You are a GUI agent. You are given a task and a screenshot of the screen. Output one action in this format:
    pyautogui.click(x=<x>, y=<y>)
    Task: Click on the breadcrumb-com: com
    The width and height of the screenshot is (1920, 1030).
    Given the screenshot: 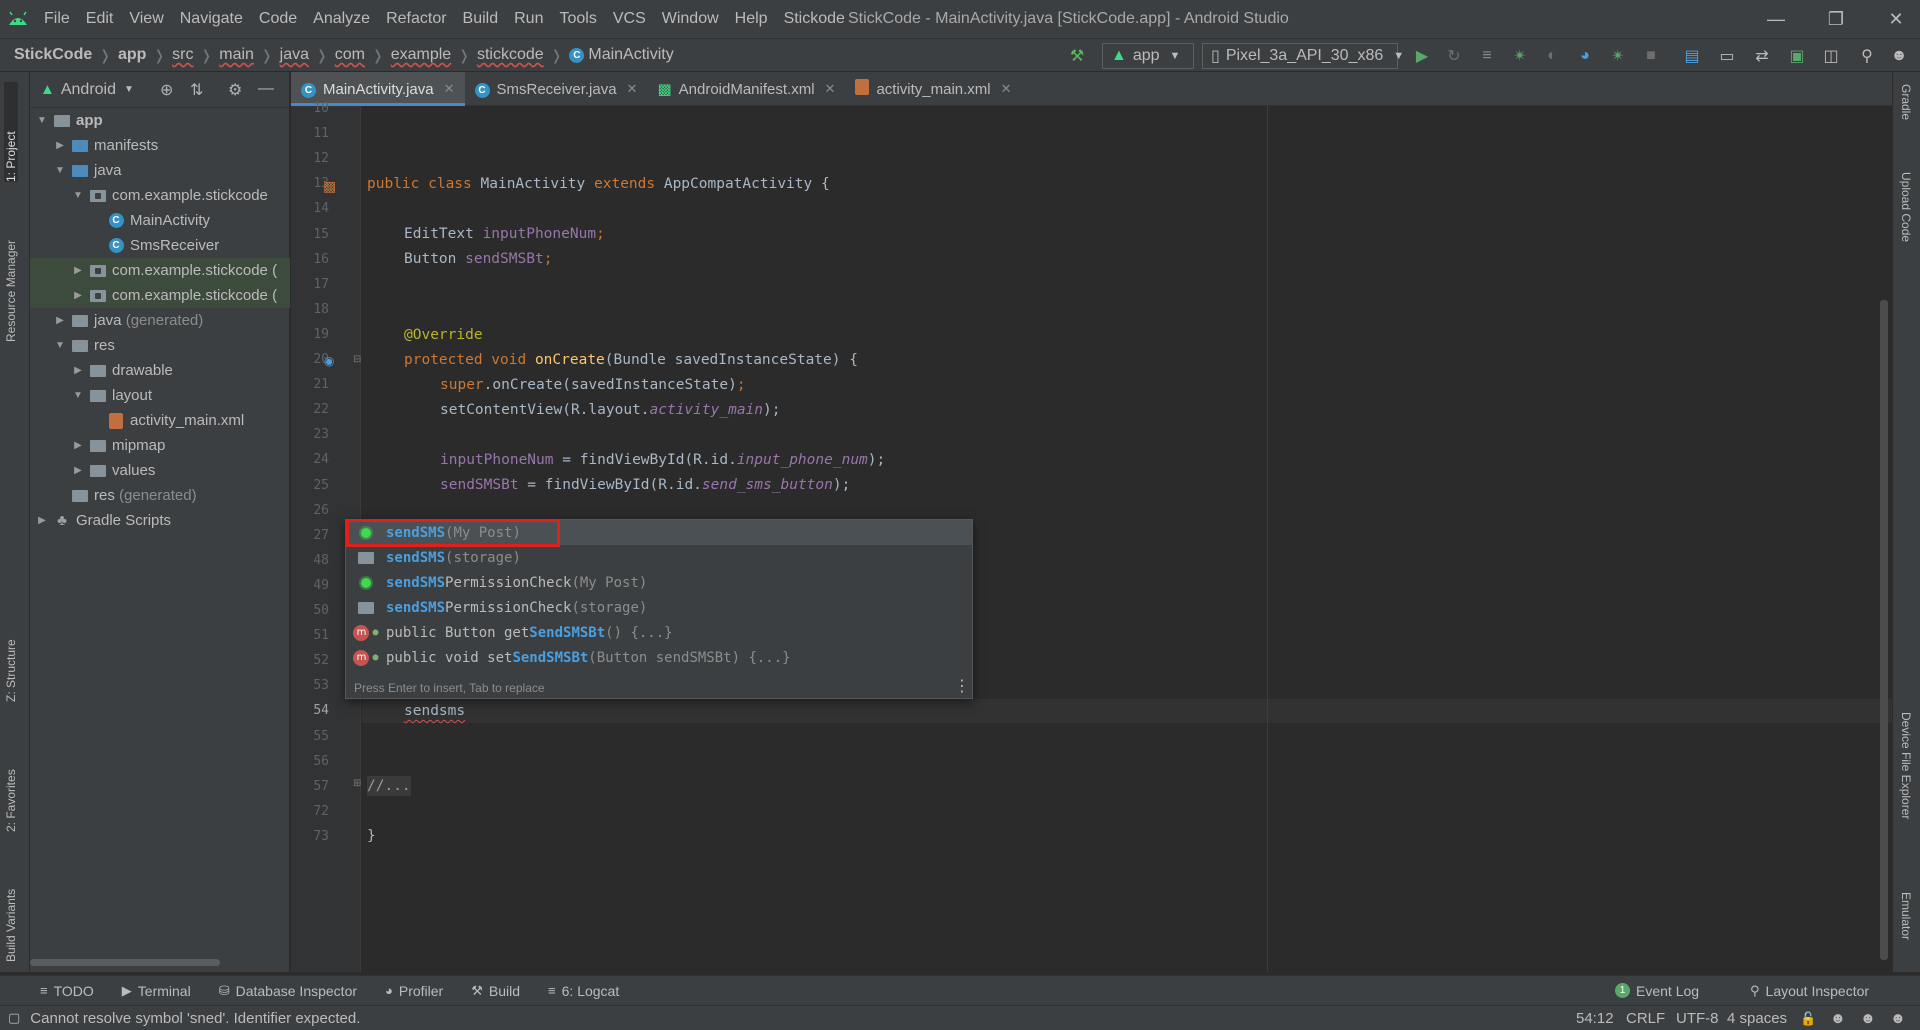 What is the action you would take?
    pyautogui.click(x=350, y=55)
    